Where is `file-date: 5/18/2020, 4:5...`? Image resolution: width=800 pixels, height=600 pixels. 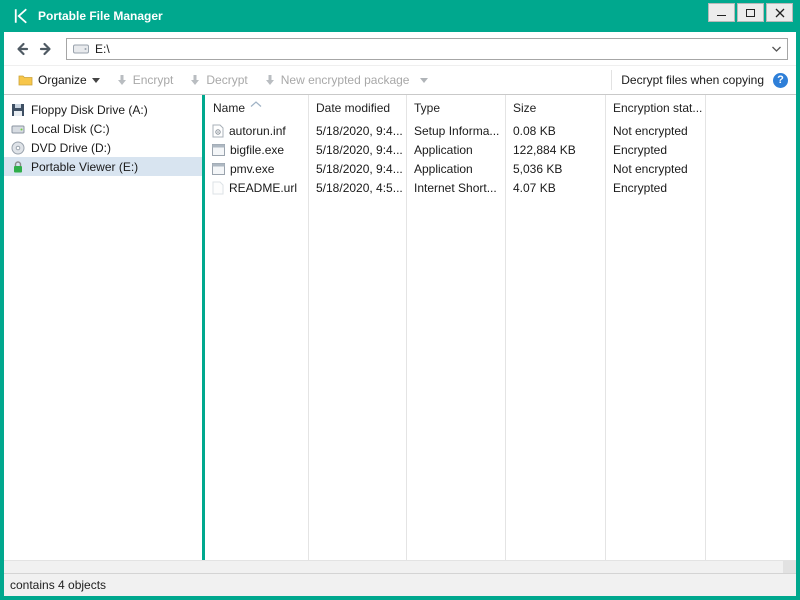
file-date: 5/18/2020, 4:5... is located at coordinates (359, 187).